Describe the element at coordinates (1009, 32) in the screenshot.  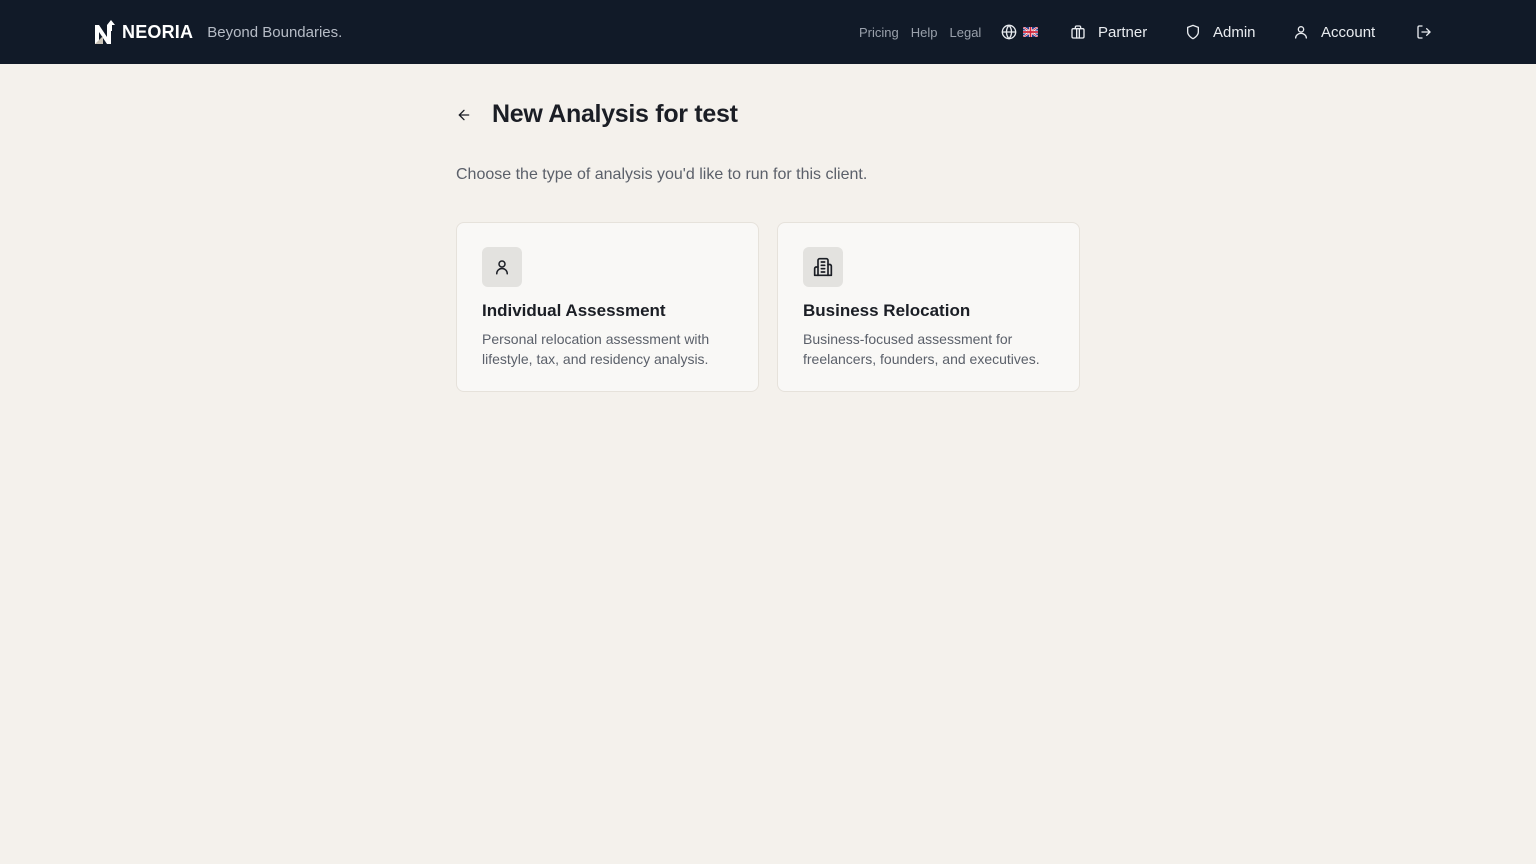
I see `globe-icon` at that location.